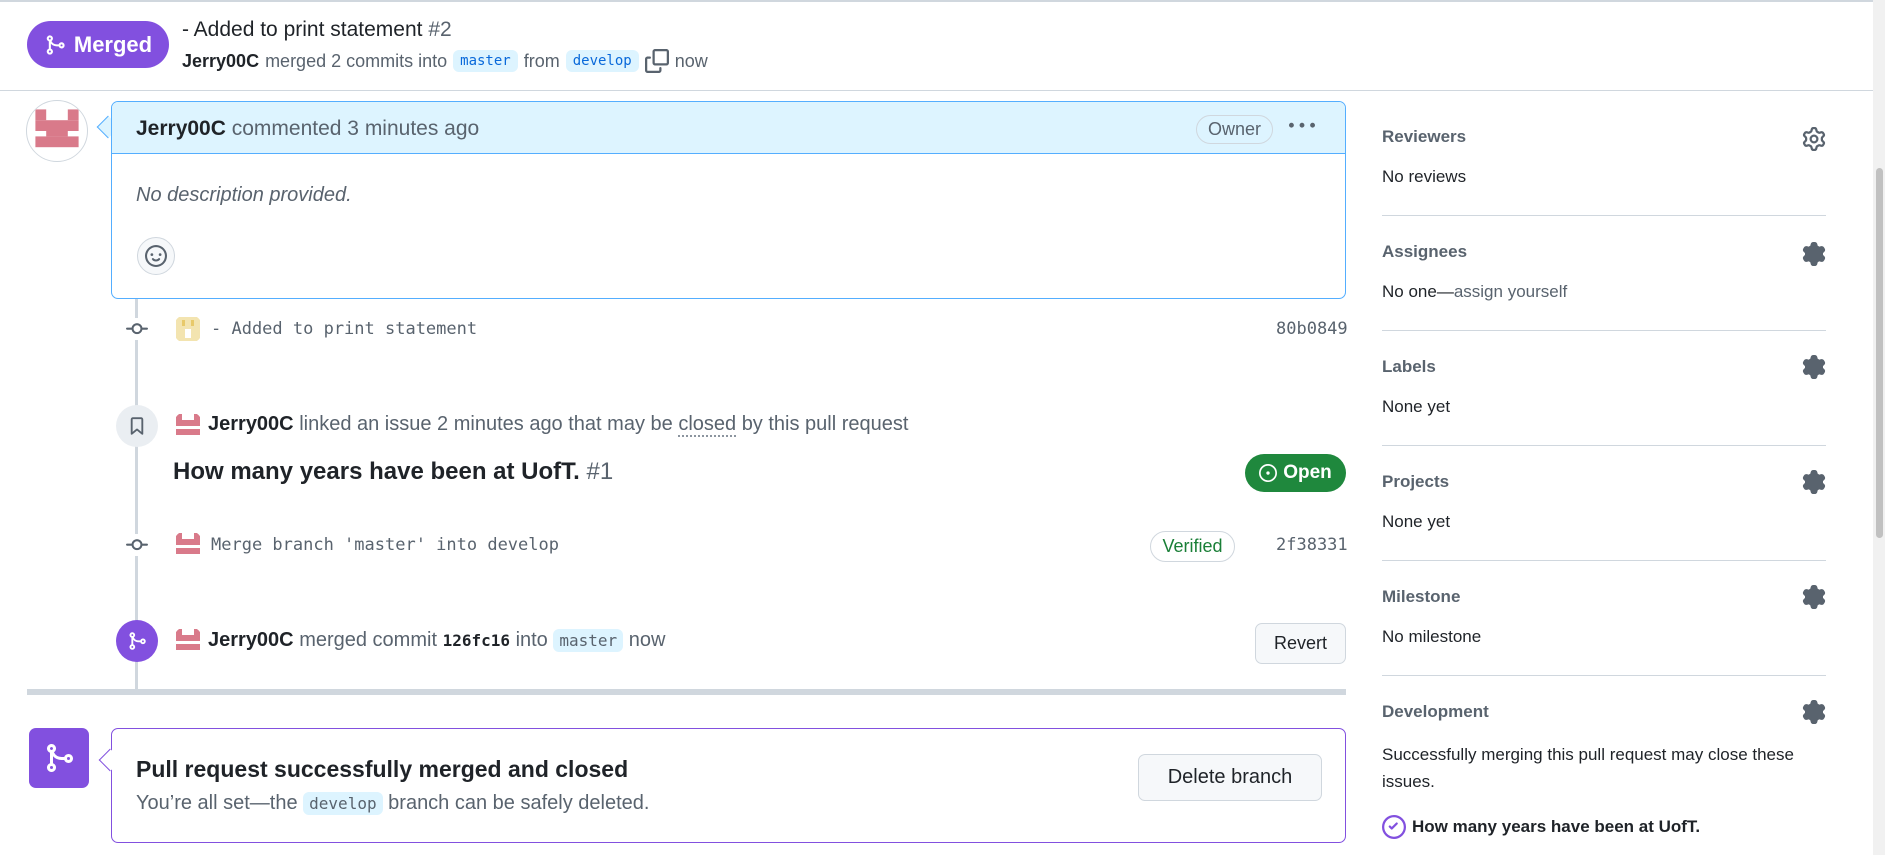 Image resolution: width=1885 pixels, height=855 pixels. Describe the element at coordinates (588, 640) in the screenshot. I see `merge-branch-link: master` at that location.